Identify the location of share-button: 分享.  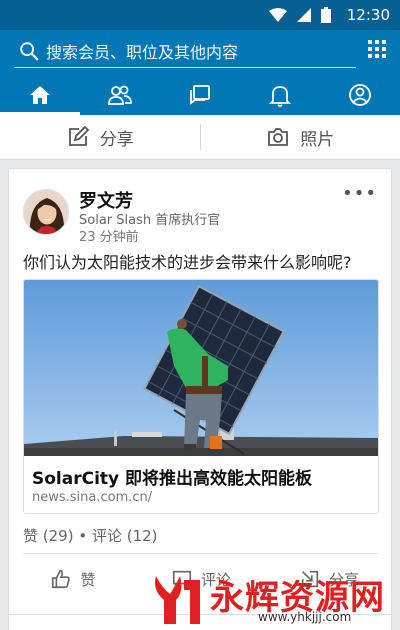
(100, 137).